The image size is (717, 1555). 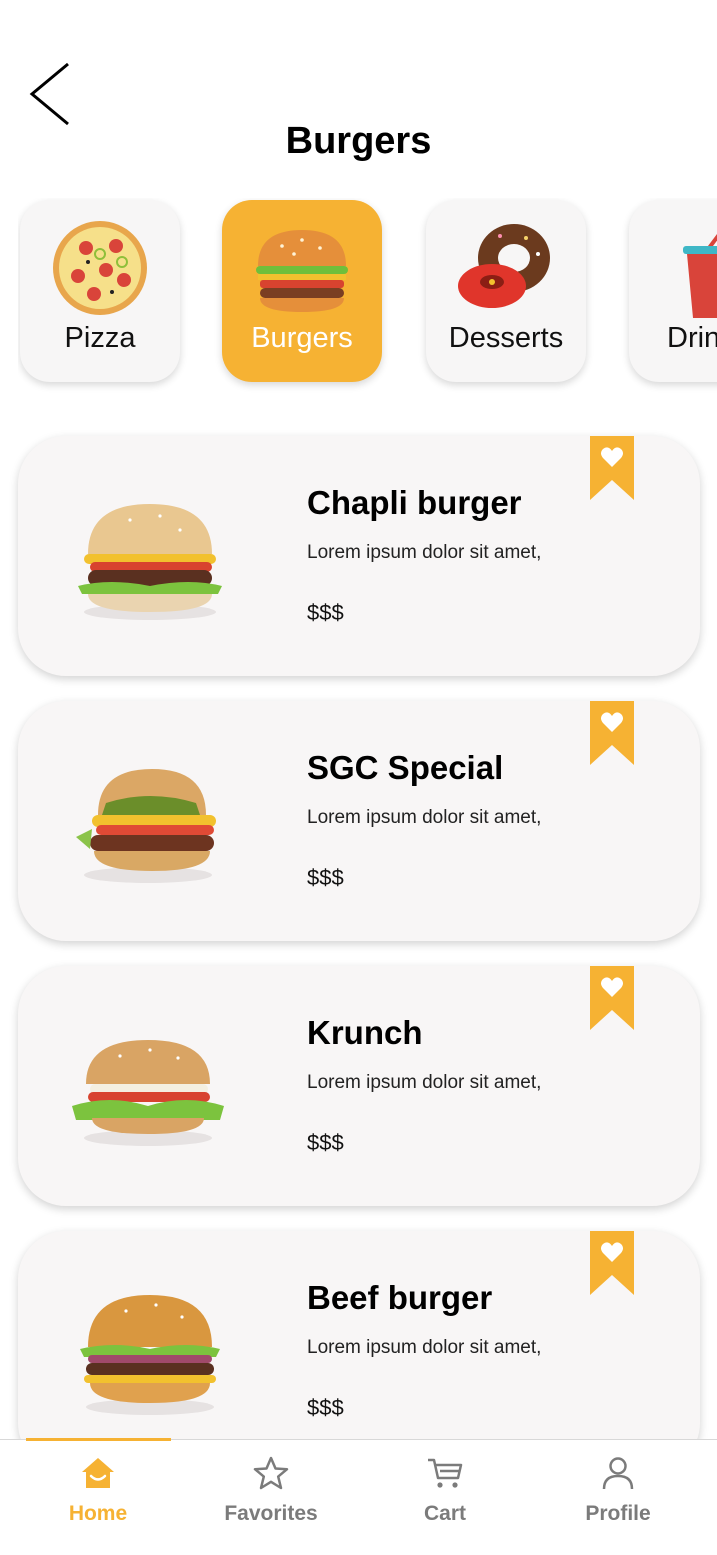 What do you see at coordinates (100, 338) in the screenshot?
I see `category-label: Pizza` at bounding box center [100, 338].